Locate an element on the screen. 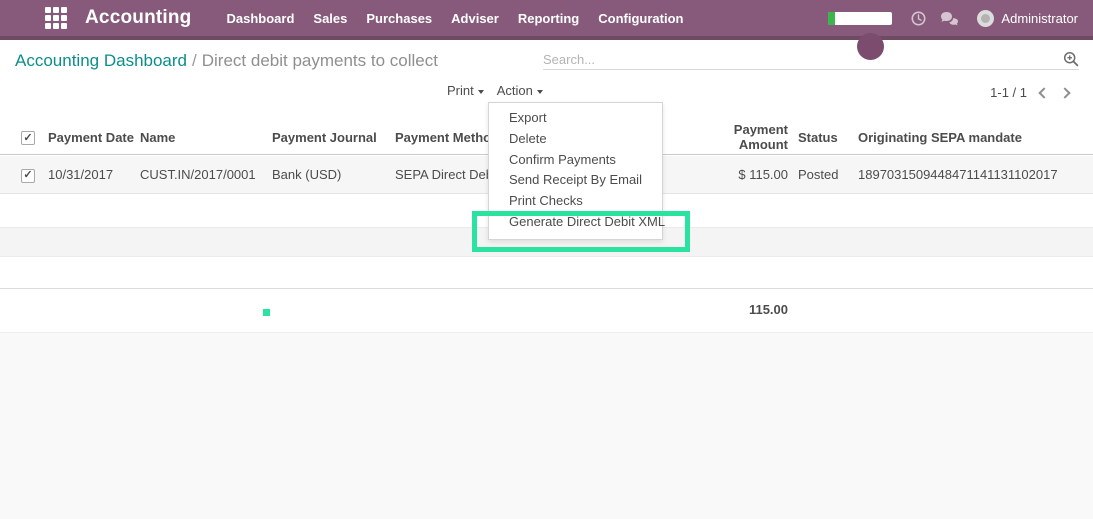  page-title: Direct debit payments to collect is located at coordinates (319, 60).